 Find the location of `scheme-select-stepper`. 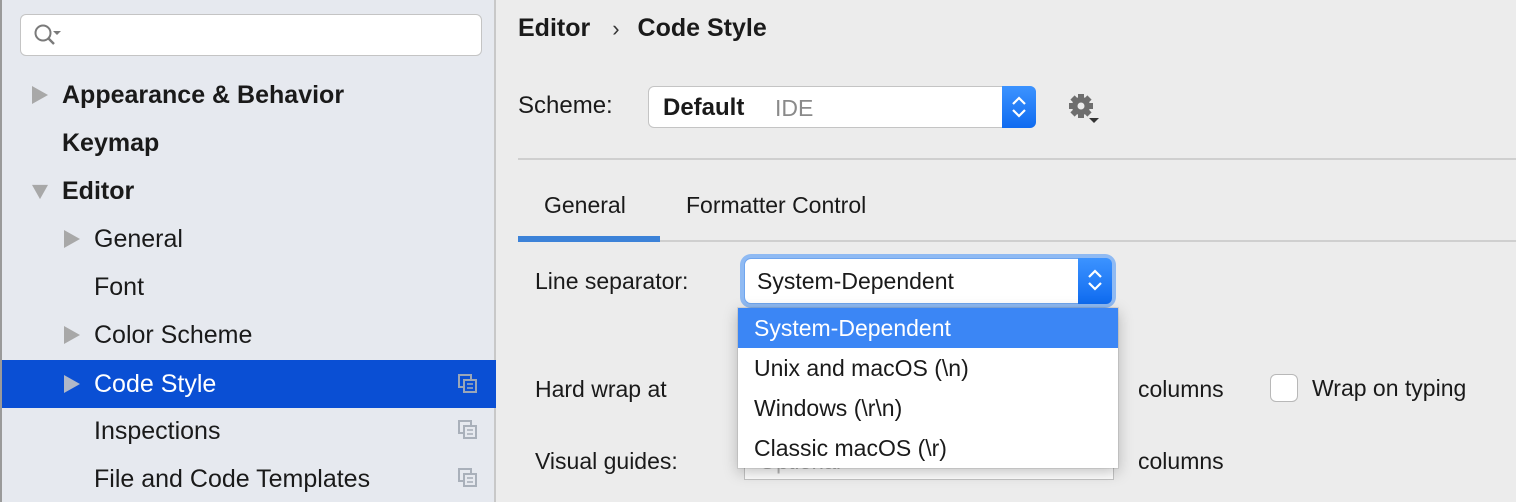

scheme-select-stepper is located at coordinates (1019, 107).